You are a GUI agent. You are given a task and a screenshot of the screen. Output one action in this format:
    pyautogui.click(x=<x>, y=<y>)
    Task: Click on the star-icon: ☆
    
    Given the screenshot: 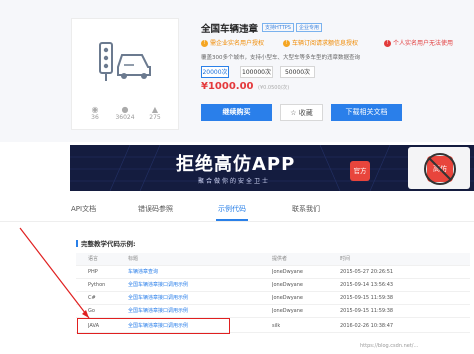 What is the action you would take?
    pyautogui.click(x=293, y=113)
    